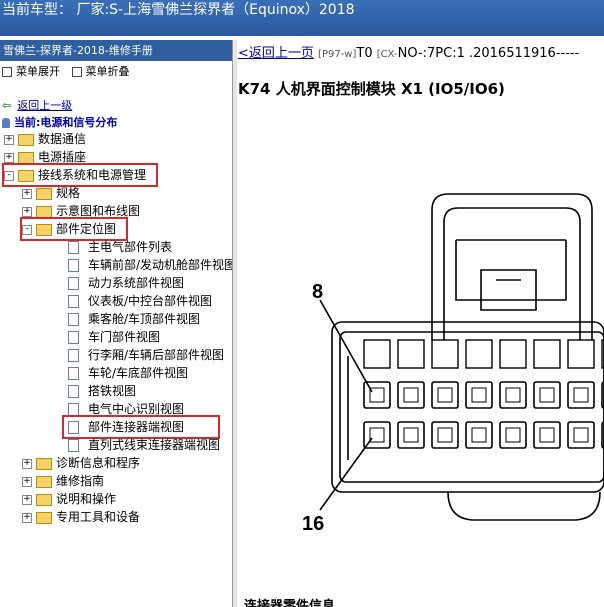 The height and width of the screenshot is (607, 604). I want to click on section-title: 连接器零件信息, so click(290, 603).